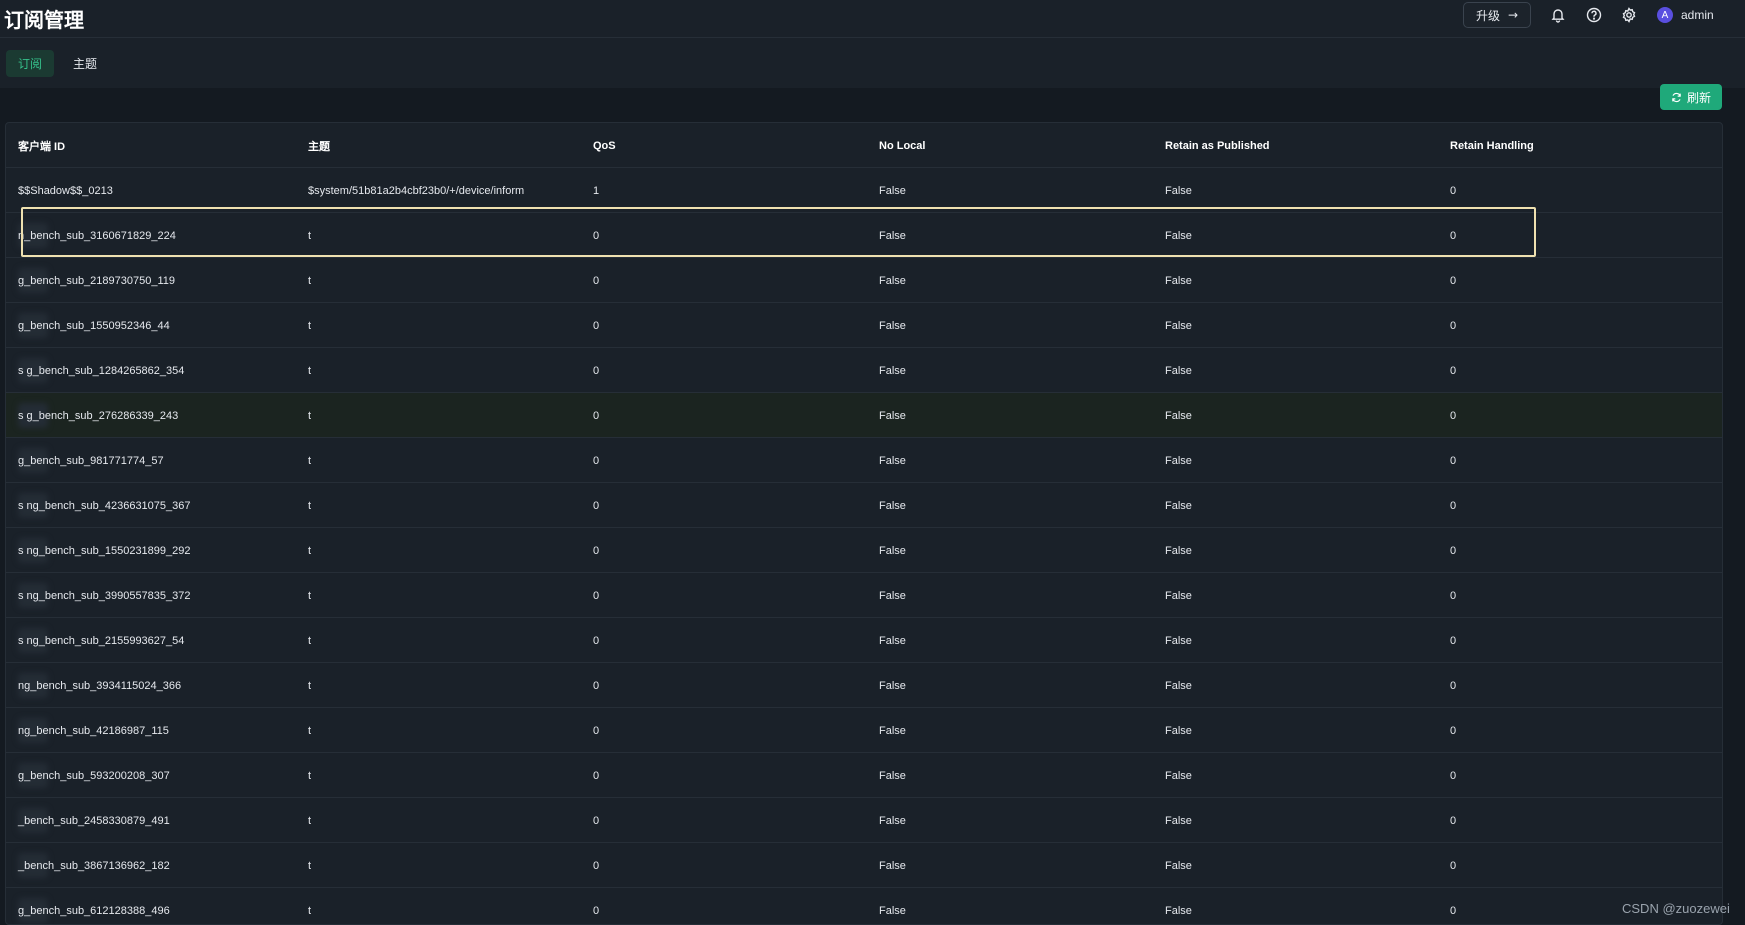  I want to click on table-row: g_bench_sub_593200208_307 t 0 False False 0, so click(864, 775).